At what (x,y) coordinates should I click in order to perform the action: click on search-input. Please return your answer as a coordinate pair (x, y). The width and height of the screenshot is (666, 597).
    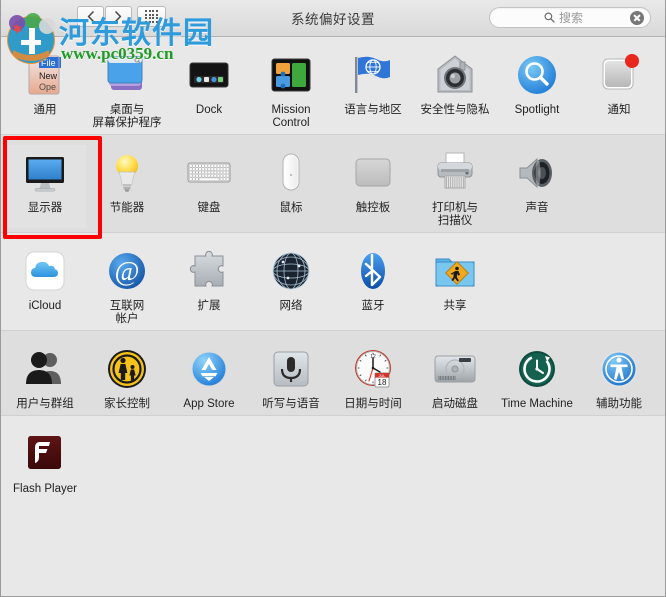
    Looking at the image, I should click on (591, 17).